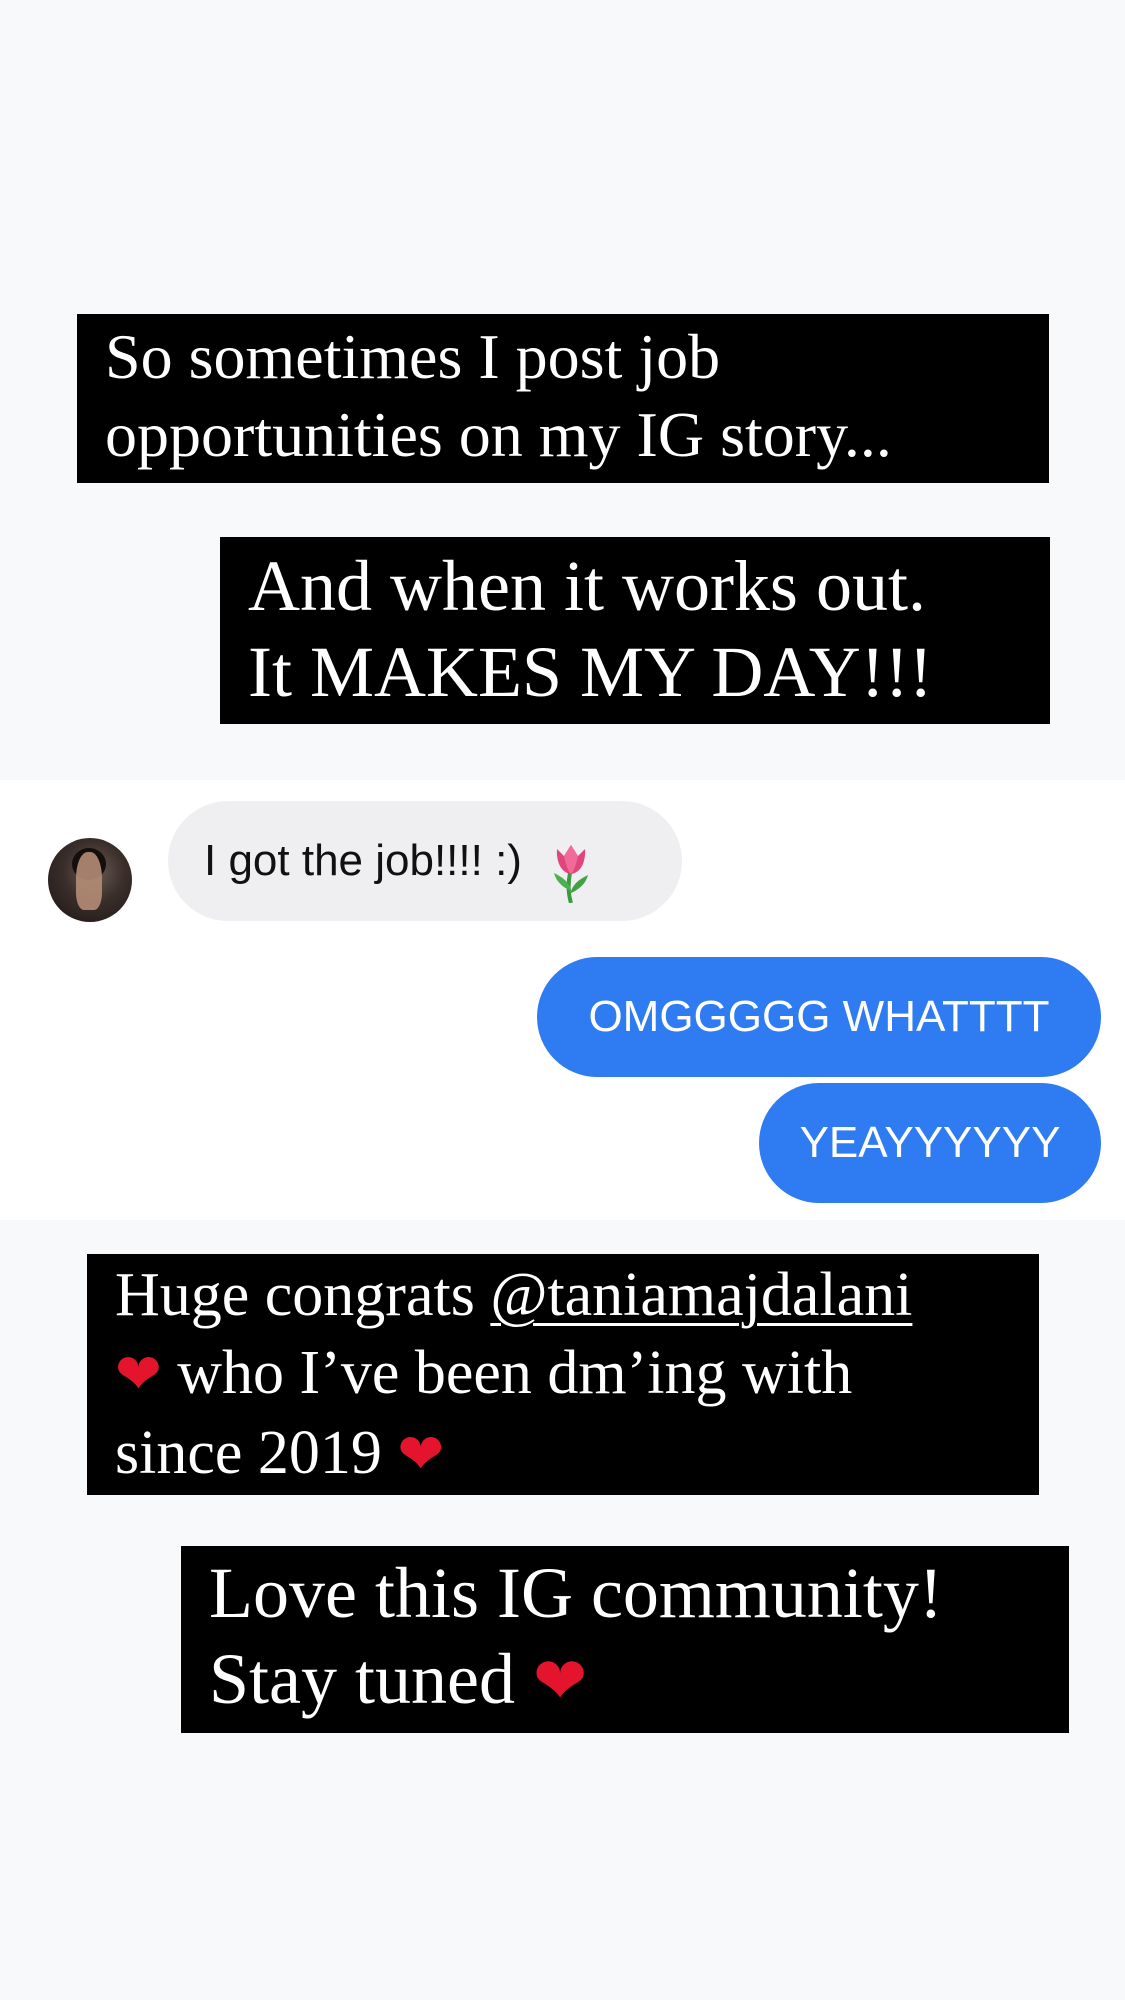 The image size is (1125, 2000). I want to click on caption-congrats-line-1: Huge congrats @taniamajdalani, so click(563, 1295).